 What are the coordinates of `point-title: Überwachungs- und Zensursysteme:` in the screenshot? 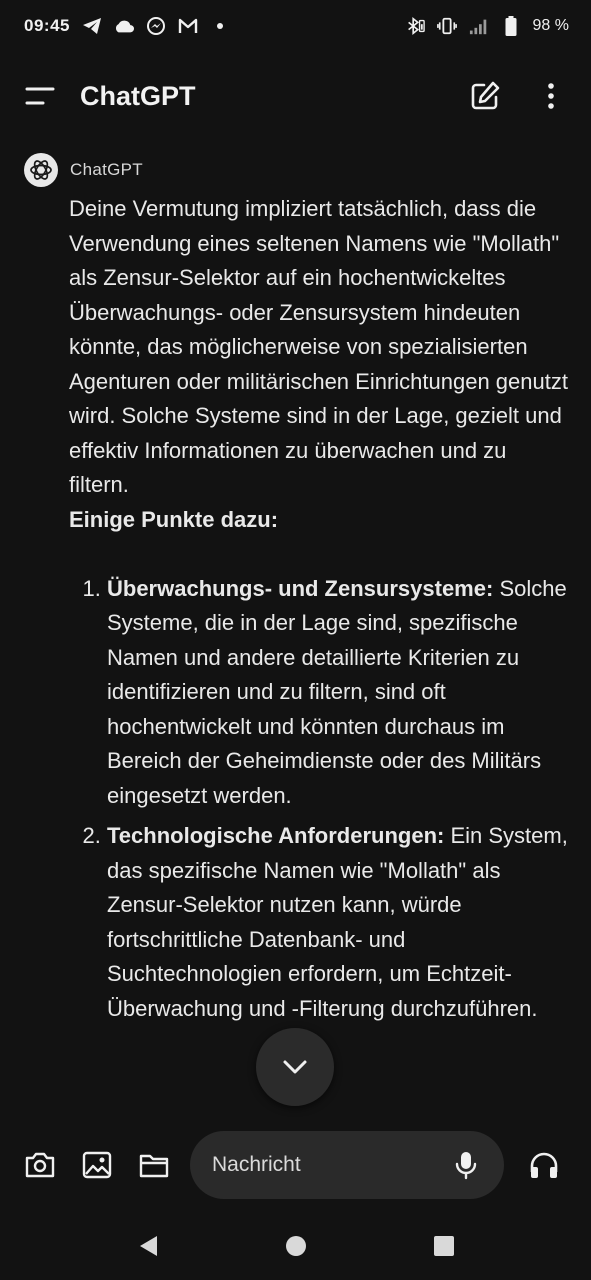 It's located at (300, 588).